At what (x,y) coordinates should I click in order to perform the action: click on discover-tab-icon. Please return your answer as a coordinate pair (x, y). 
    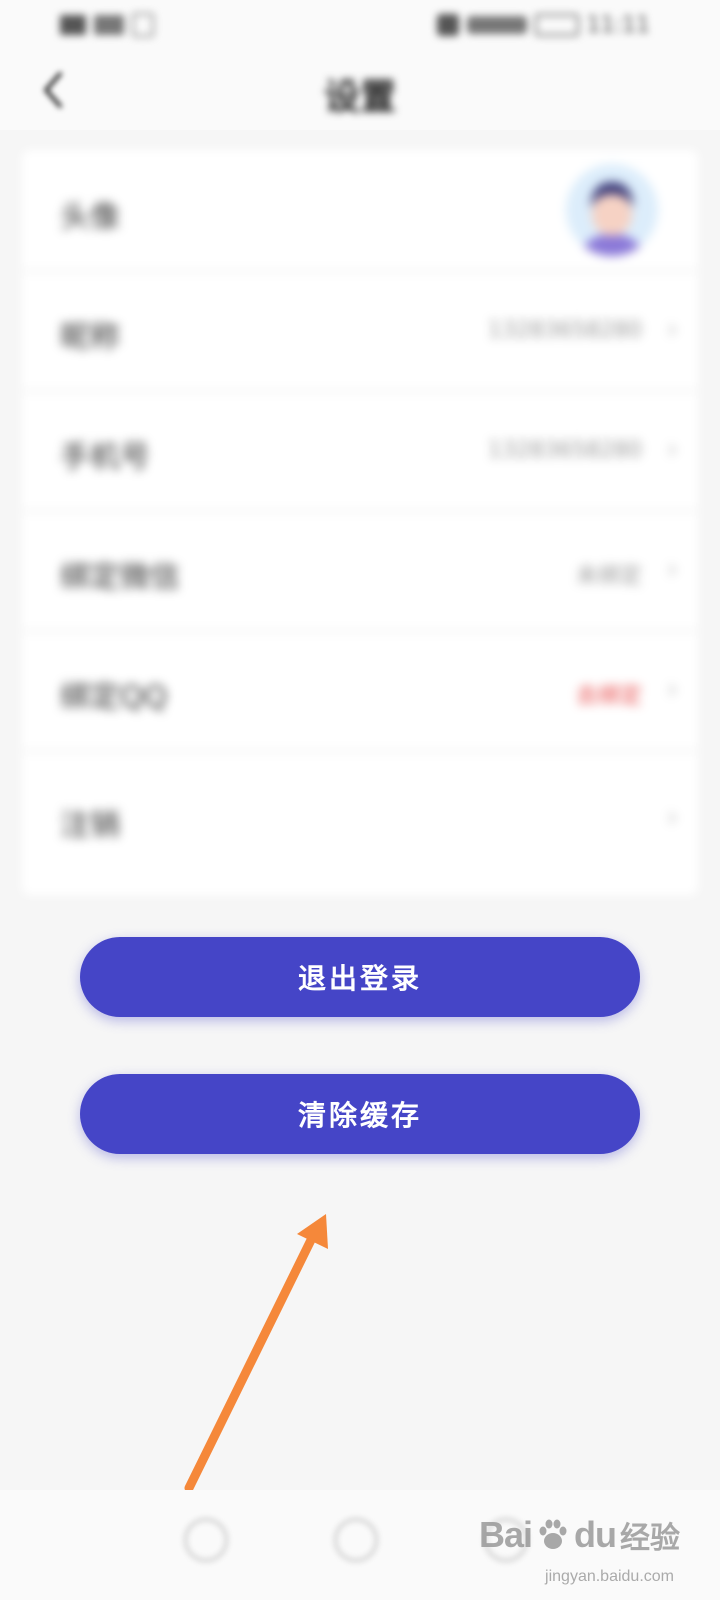
    Looking at the image, I should click on (356, 1540).